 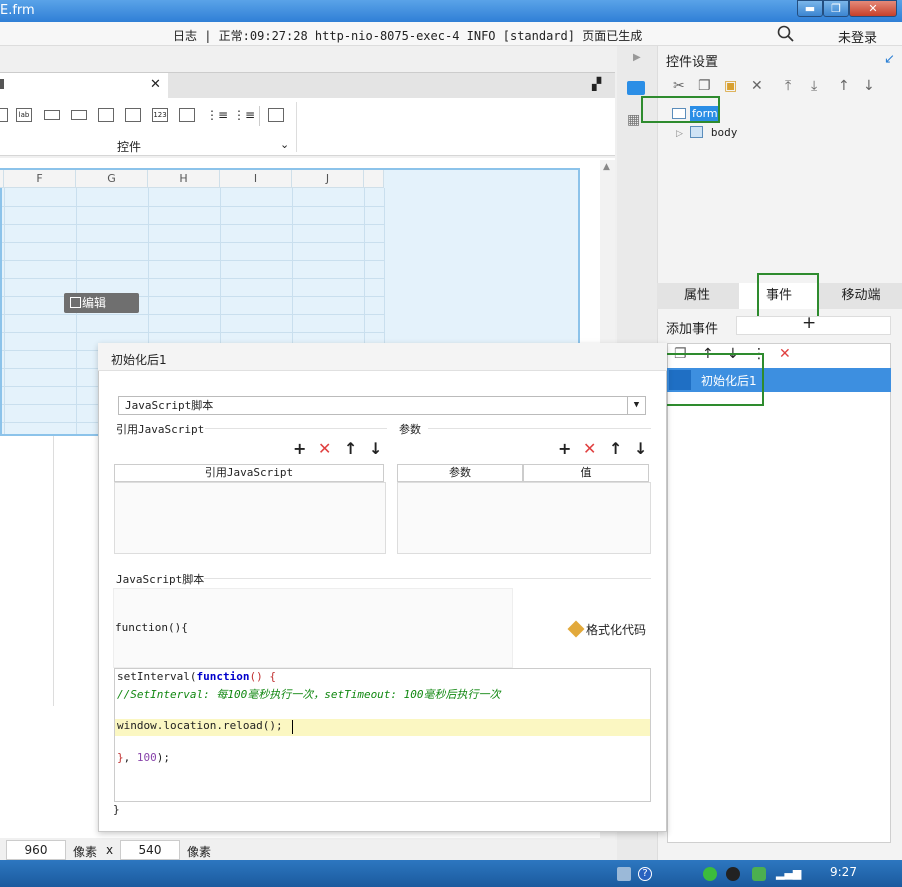 I want to click on textarea-widget-icon, so click(x=187, y=115).